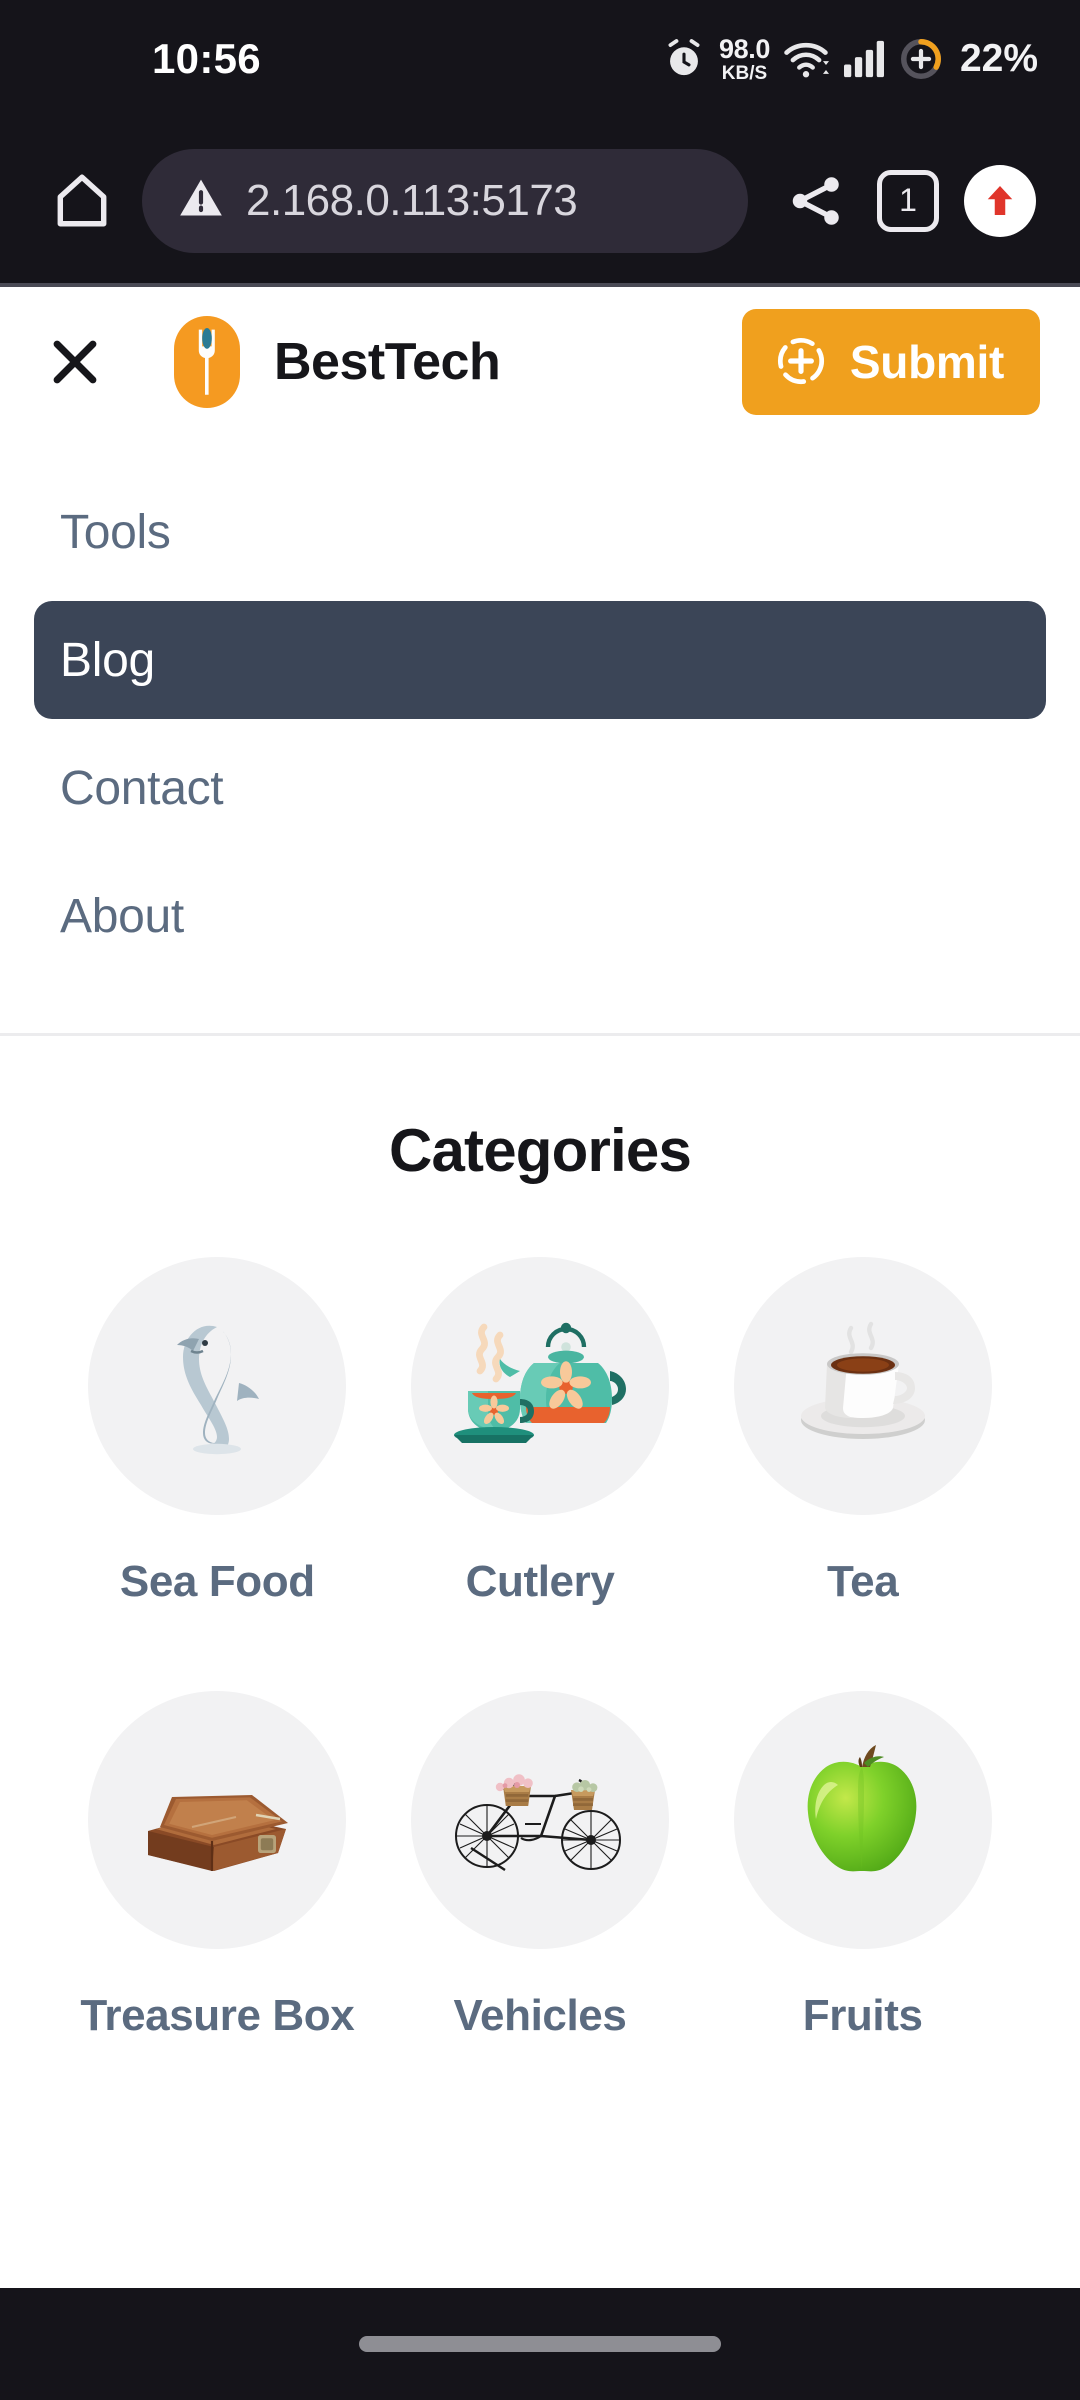 This screenshot has height=2400, width=1080. I want to click on browser-toolbar: 2.168.0.113:5173 1, so click(540, 200).